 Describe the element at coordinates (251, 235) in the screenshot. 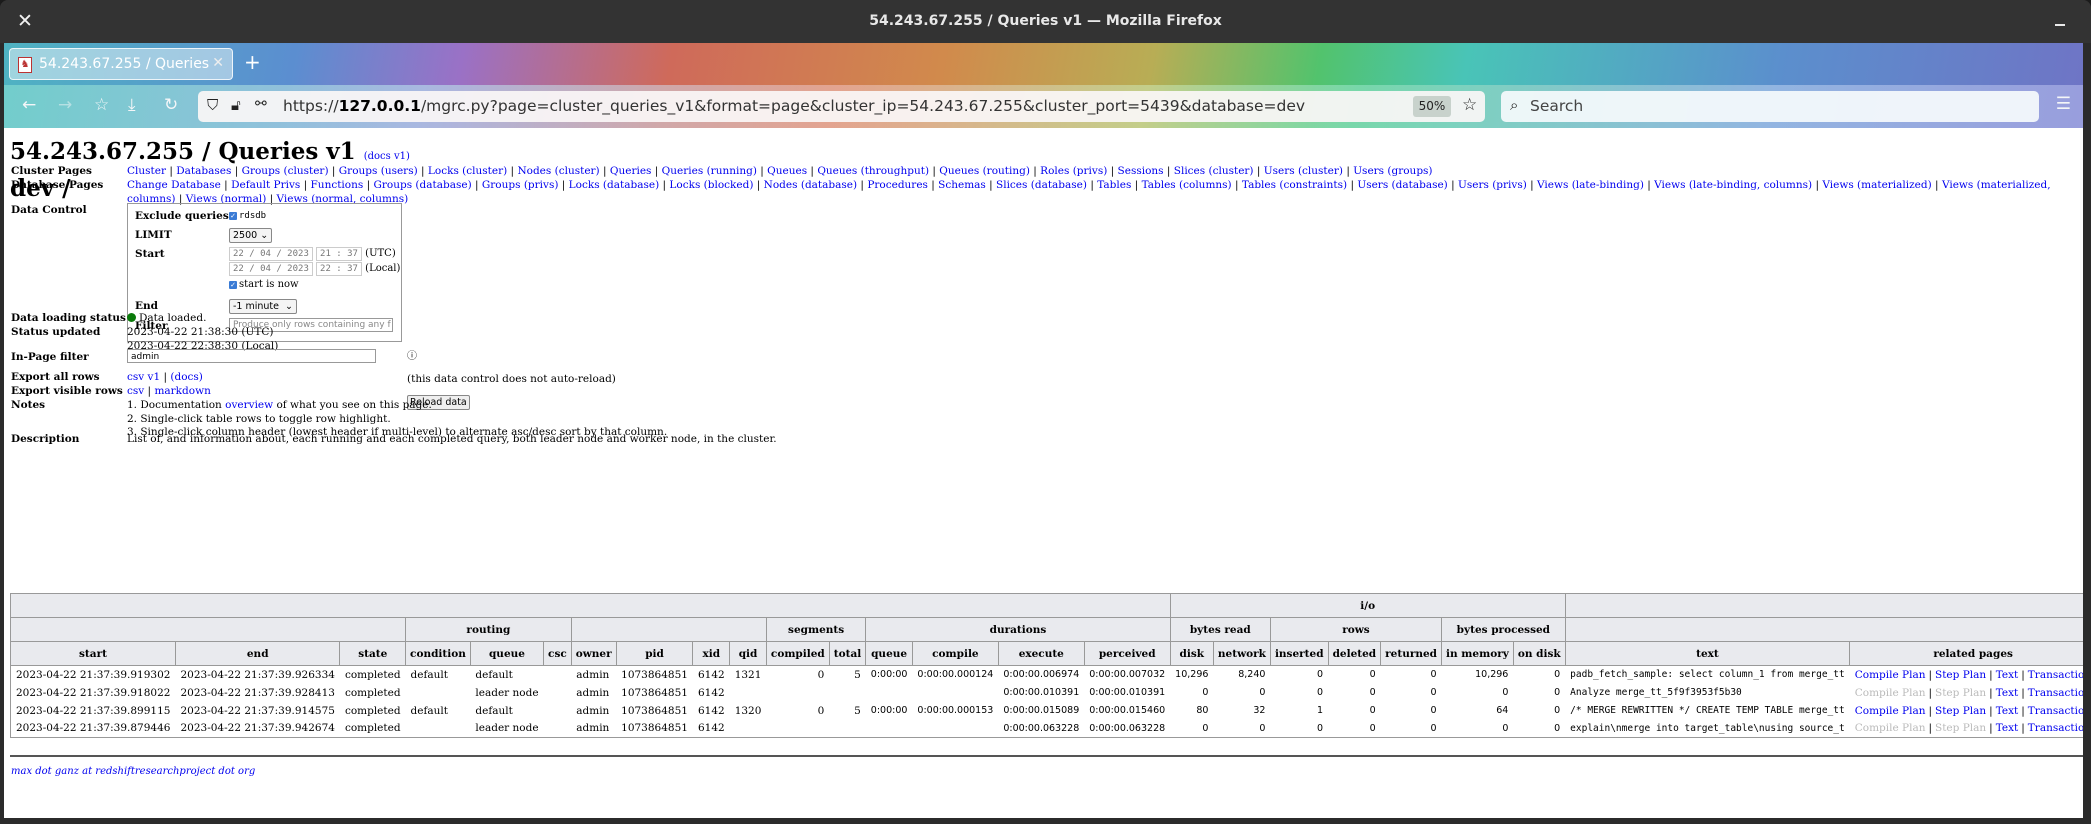

I see `limit-select: 2500 ⌄` at that location.